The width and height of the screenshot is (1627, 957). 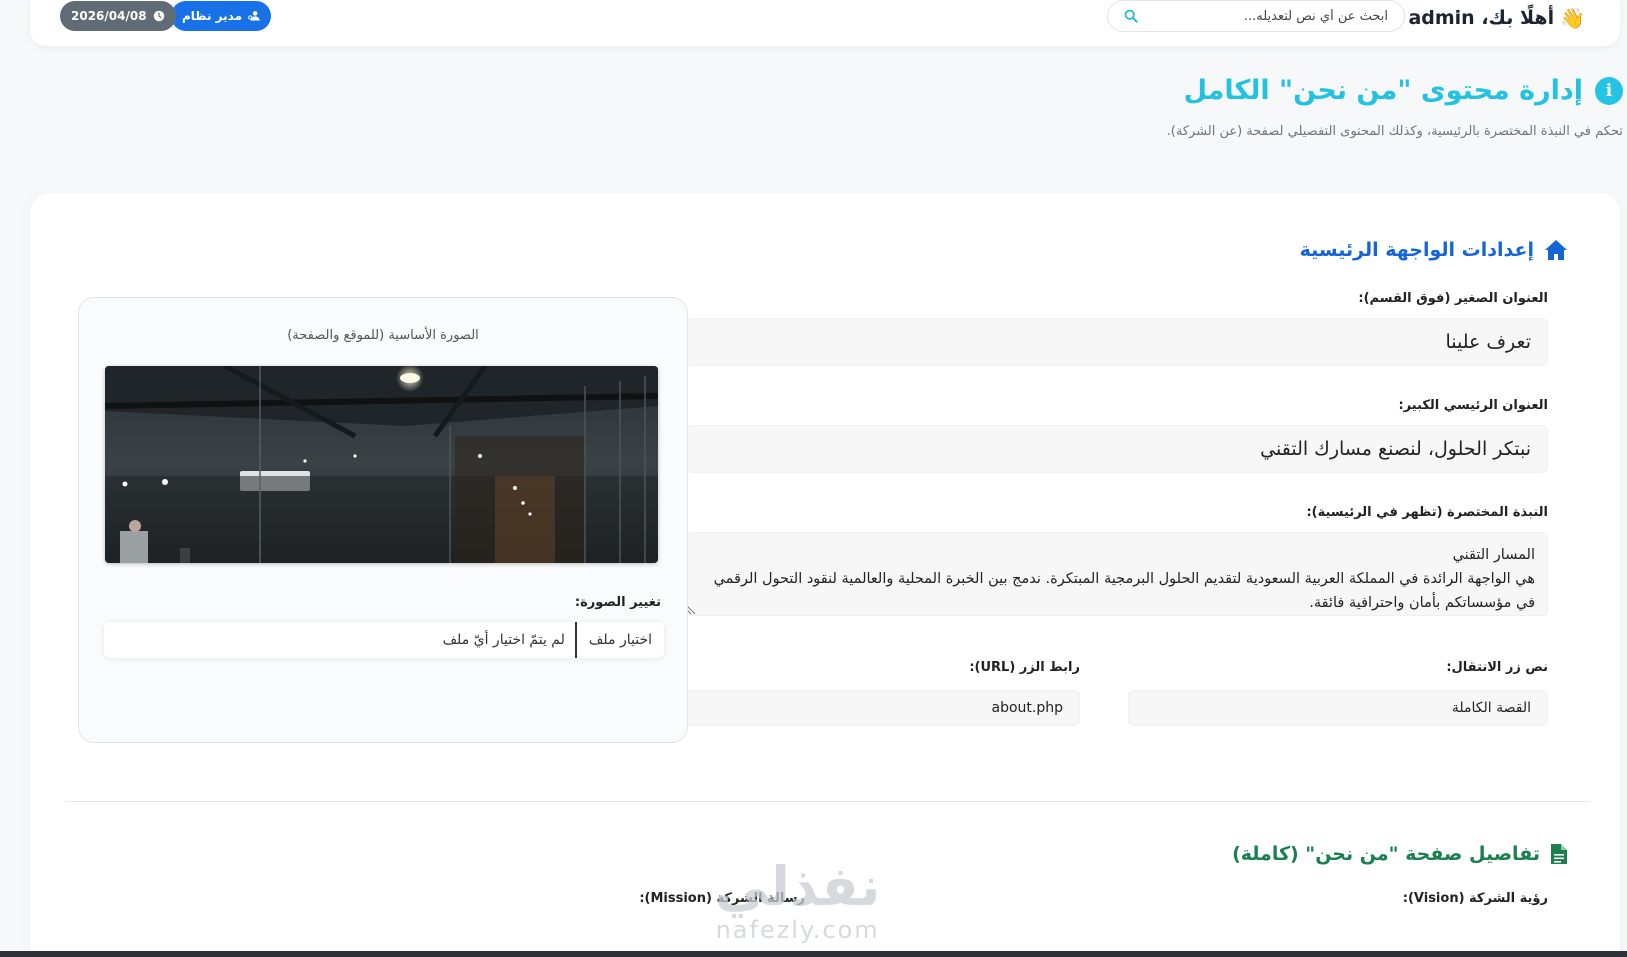 What do you see at coordinates (158, 16) in the screenshot?
I see `clock-icon` at bounding box center [158, 16].